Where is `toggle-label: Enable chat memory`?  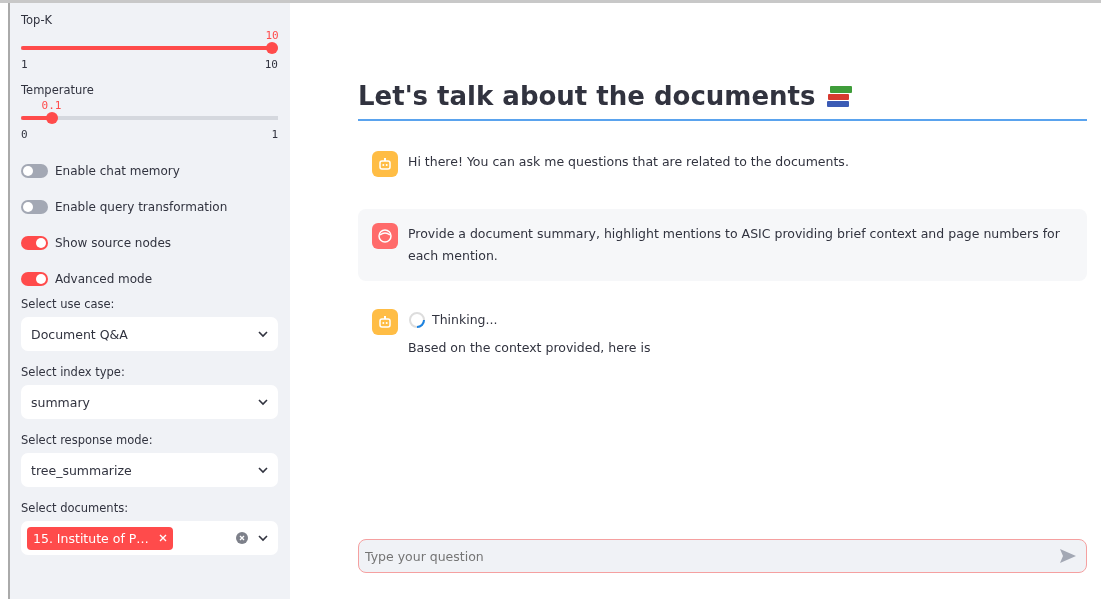 toggle-label: Enable chat memory is located at coordinates (117, 171).